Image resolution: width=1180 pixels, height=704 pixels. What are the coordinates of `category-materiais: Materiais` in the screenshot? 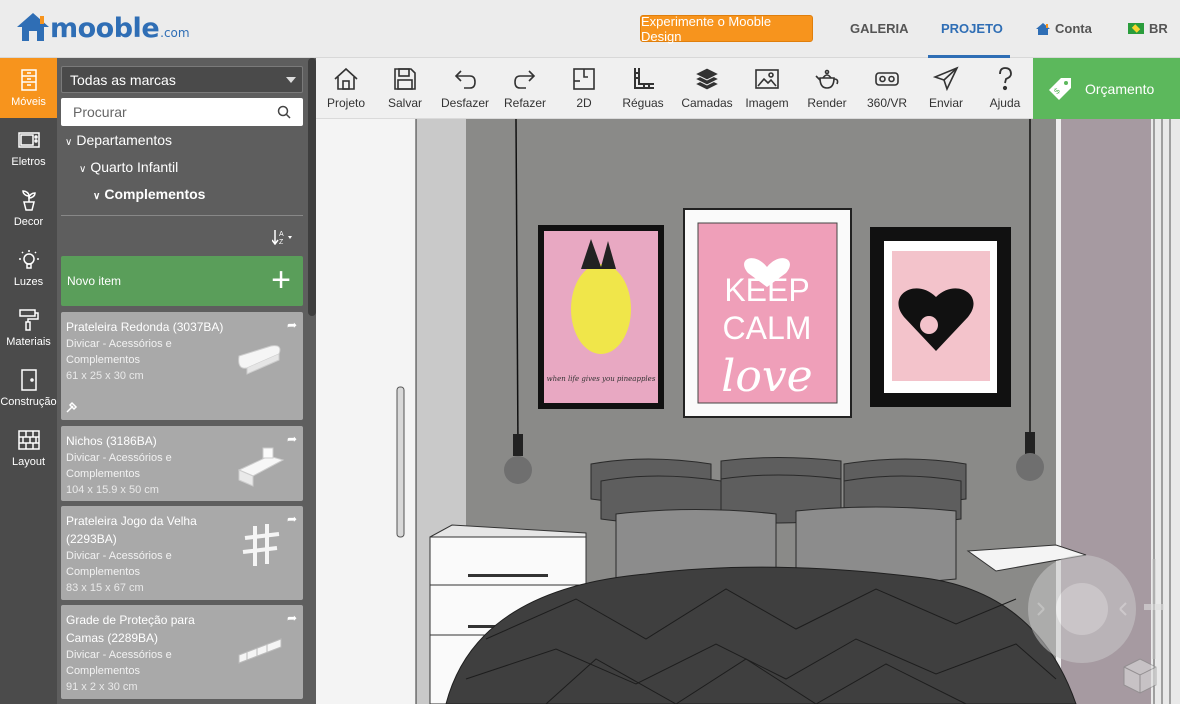 It's located at (28, 328).